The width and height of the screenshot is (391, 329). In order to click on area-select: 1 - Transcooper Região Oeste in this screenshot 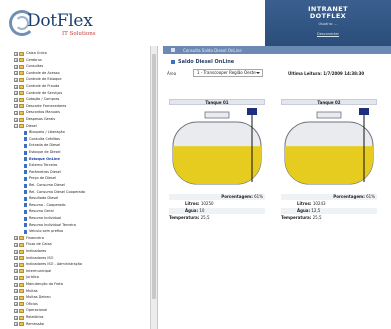, I will do `click(228, 73)`.